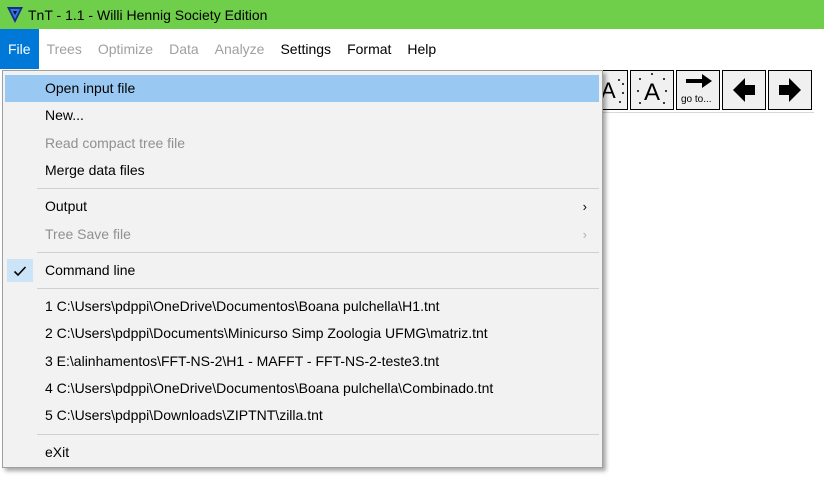  I want to click on menu-item-label: eXit, so click(57, 452).